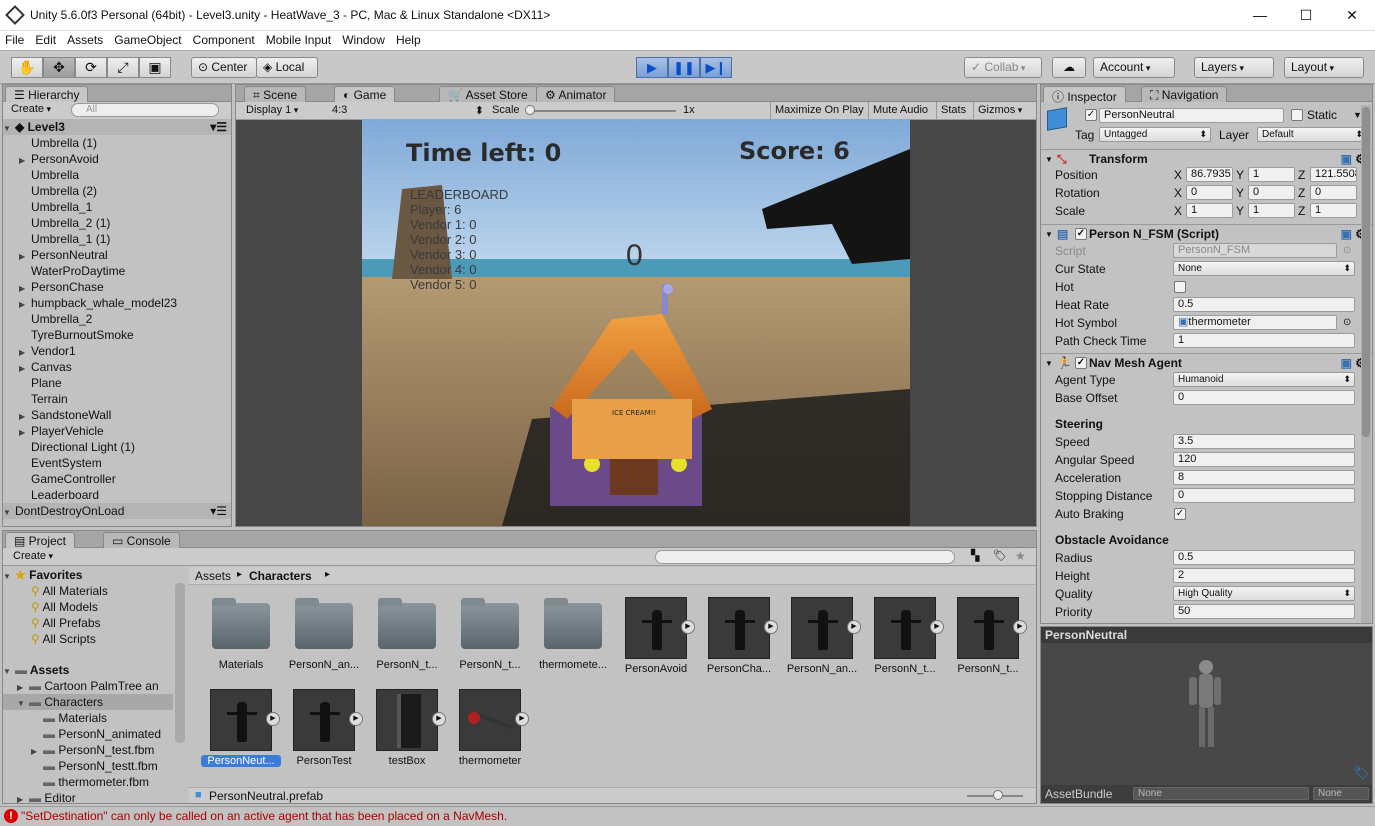 This screenshot has width=1375, height=826. I want to click on navmesh-agent-header: ▼ 🏃 ✓ Nav Mesh Agent ▣ ⚙, so click(1206, 363).